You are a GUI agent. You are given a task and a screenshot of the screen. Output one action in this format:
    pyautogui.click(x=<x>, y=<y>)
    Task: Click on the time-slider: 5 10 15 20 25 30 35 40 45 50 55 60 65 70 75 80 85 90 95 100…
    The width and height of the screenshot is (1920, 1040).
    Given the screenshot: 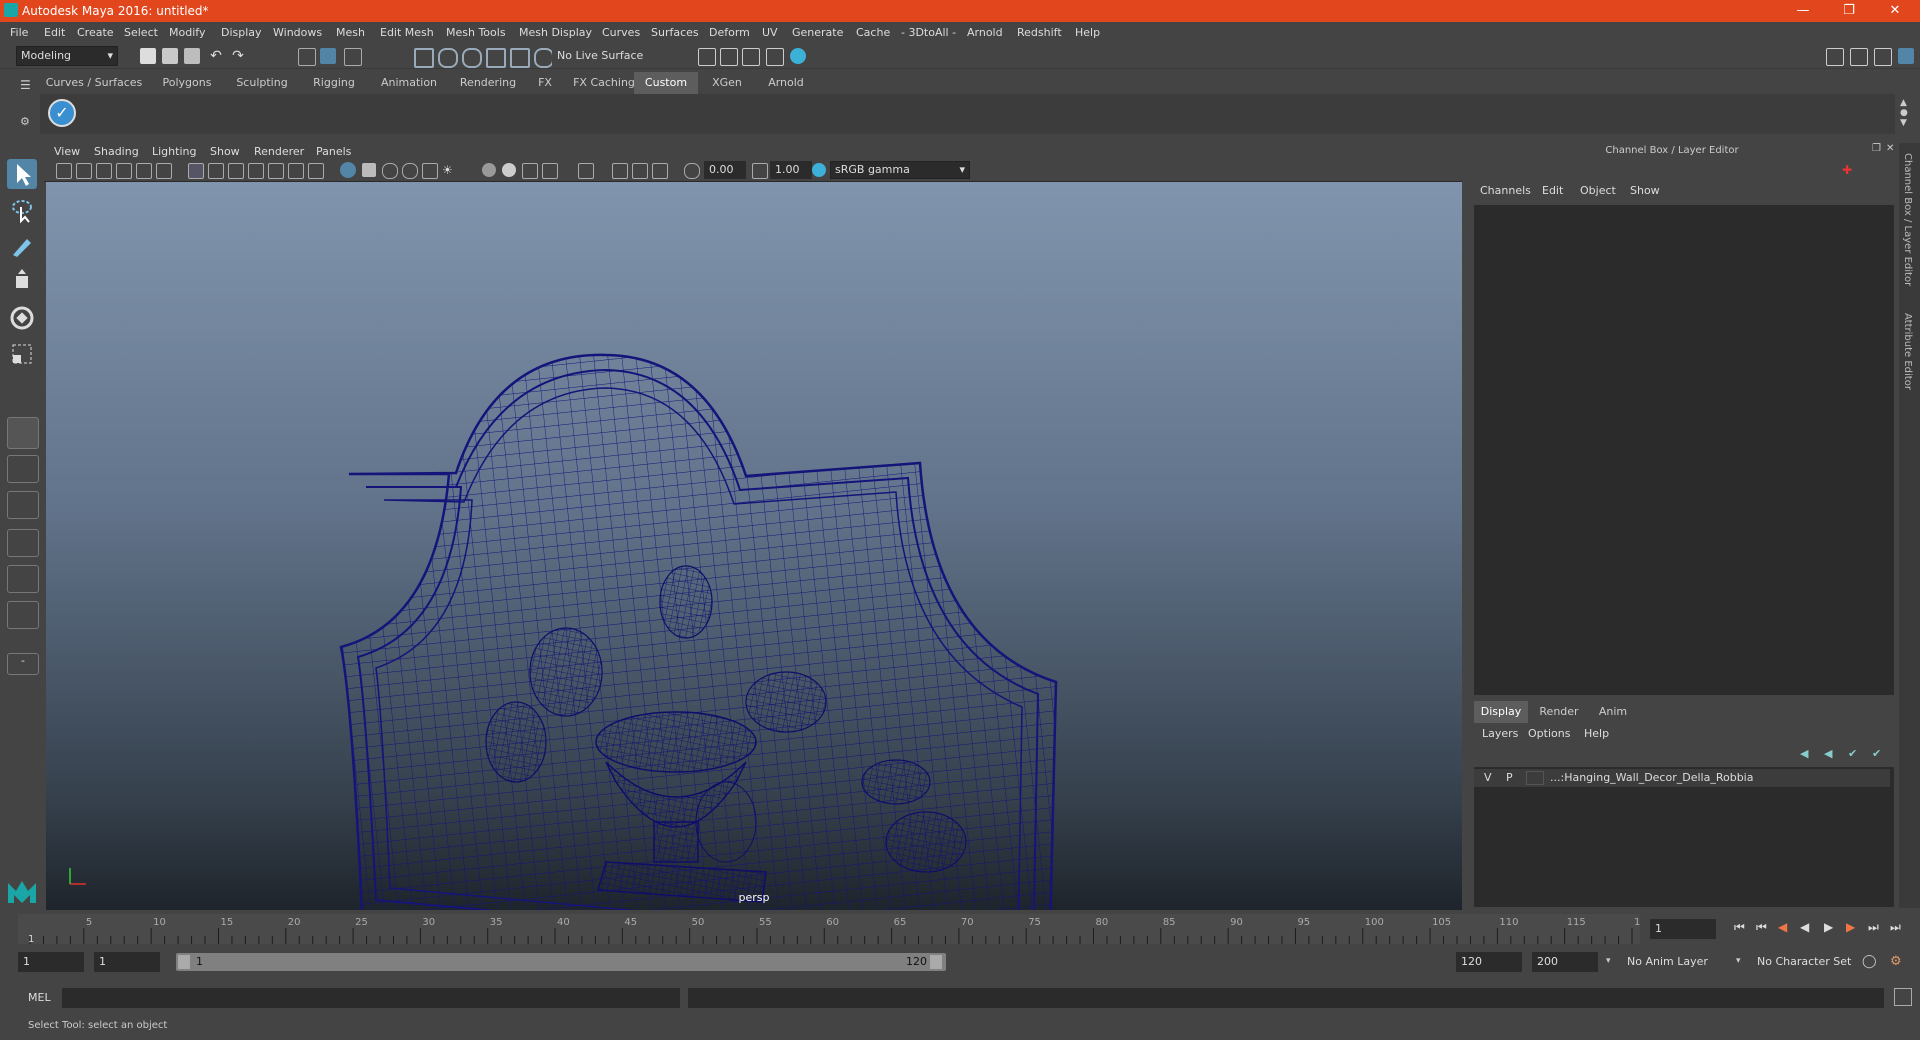 What is the action you would take?
    pyautogui.click(x=835, y=929)
    